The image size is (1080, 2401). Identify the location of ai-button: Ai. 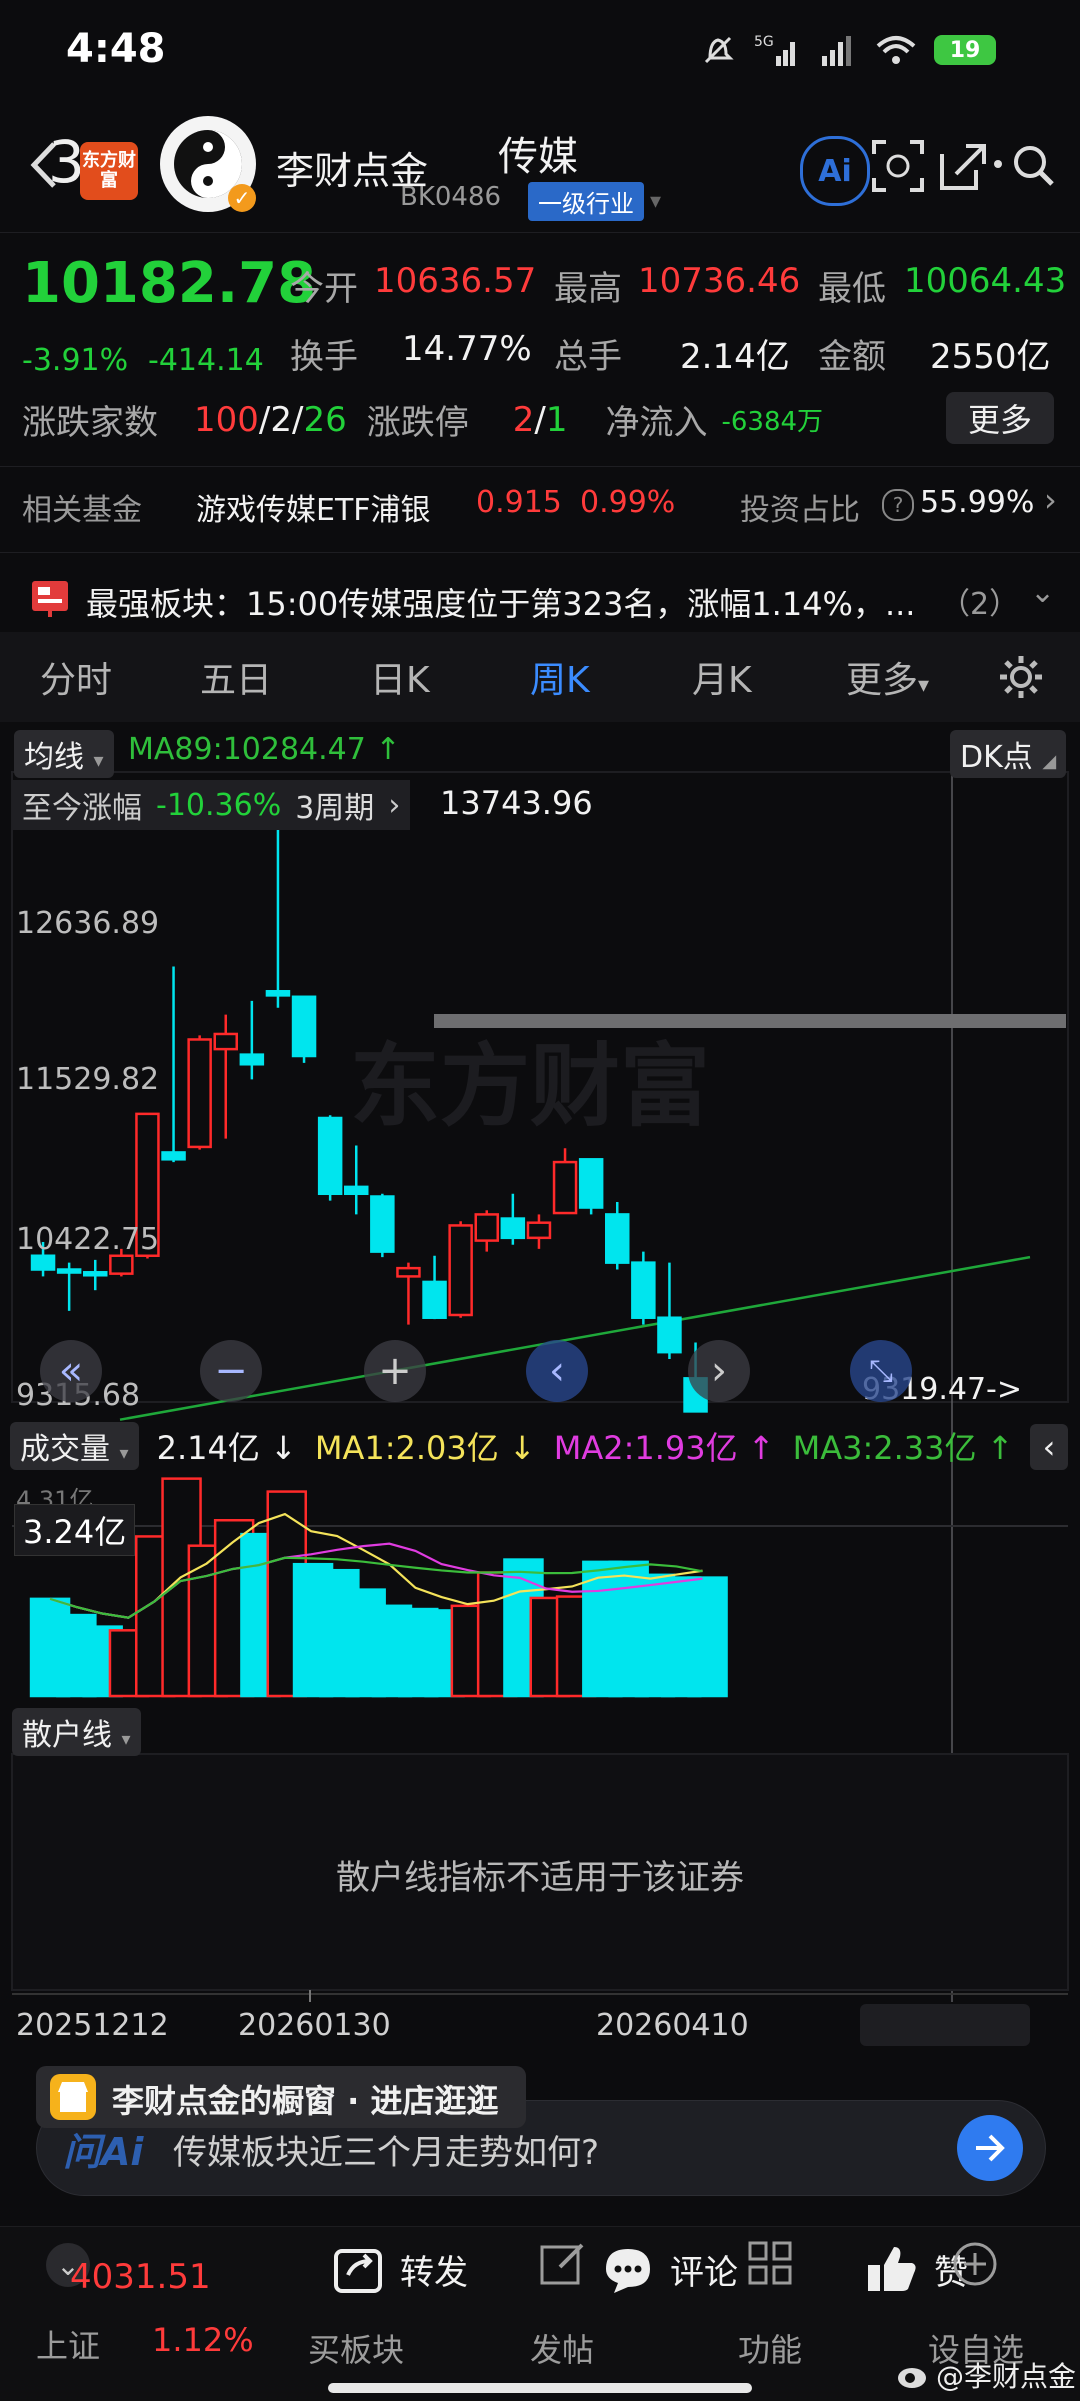
(835, 171).